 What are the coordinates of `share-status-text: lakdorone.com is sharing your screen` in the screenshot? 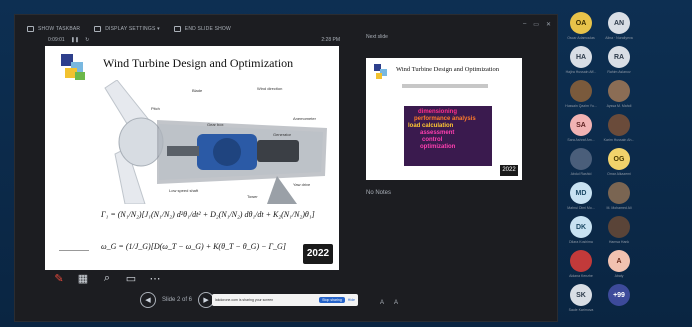 It's located at (244, 300).